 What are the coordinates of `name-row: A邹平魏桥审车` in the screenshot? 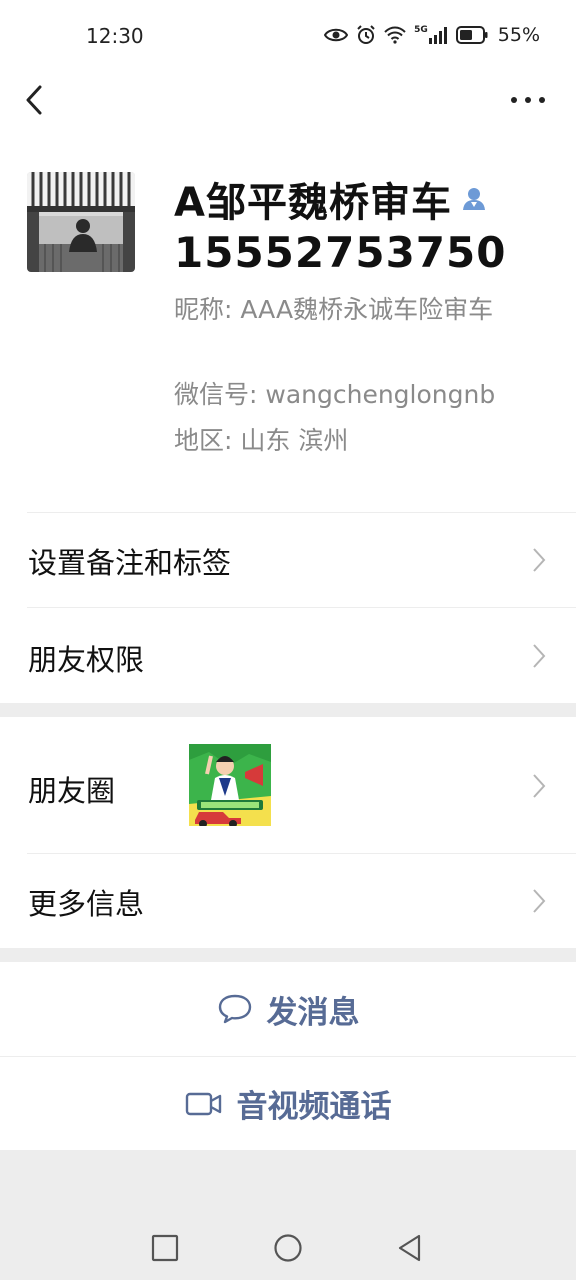 It's located at (331, 199).